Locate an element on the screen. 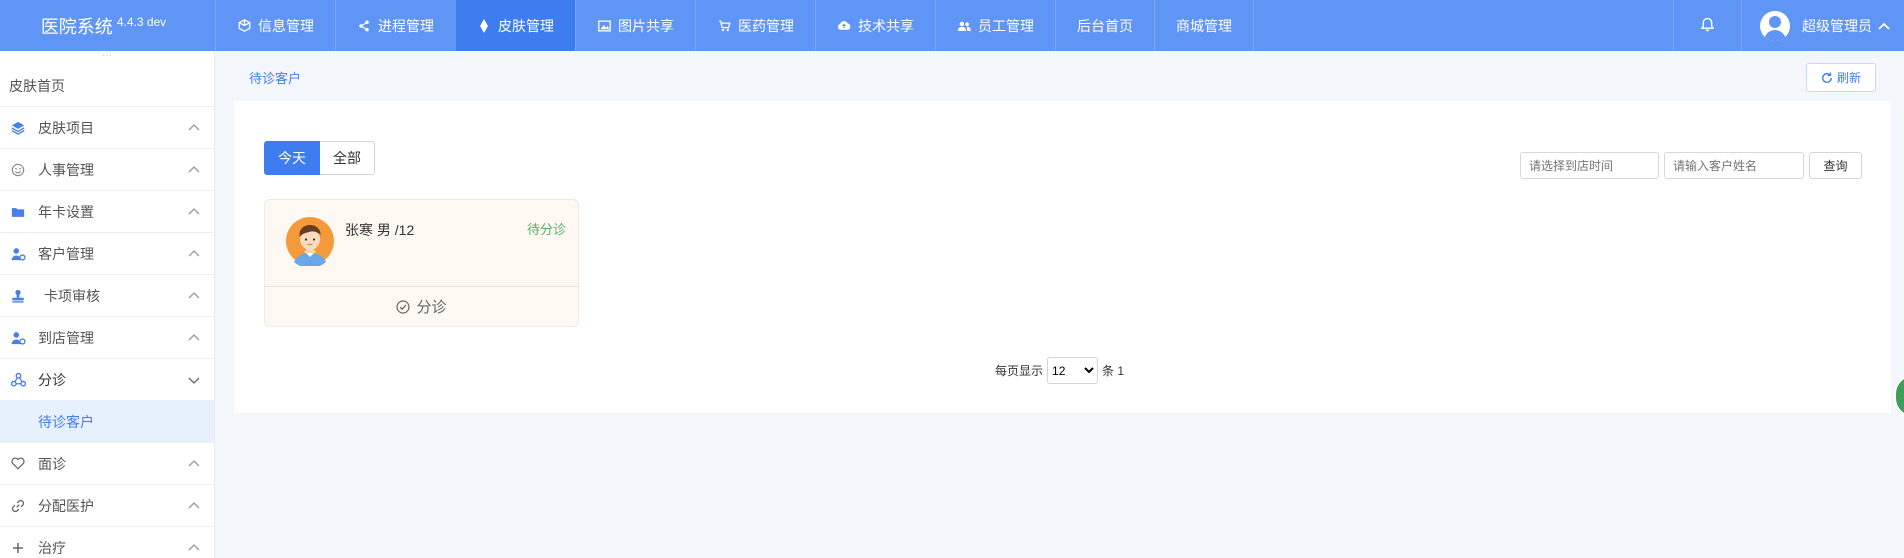 This screenshot has height=558, width=1904. nav-item-info: 信息管理 is located at coordinates (275, 25).